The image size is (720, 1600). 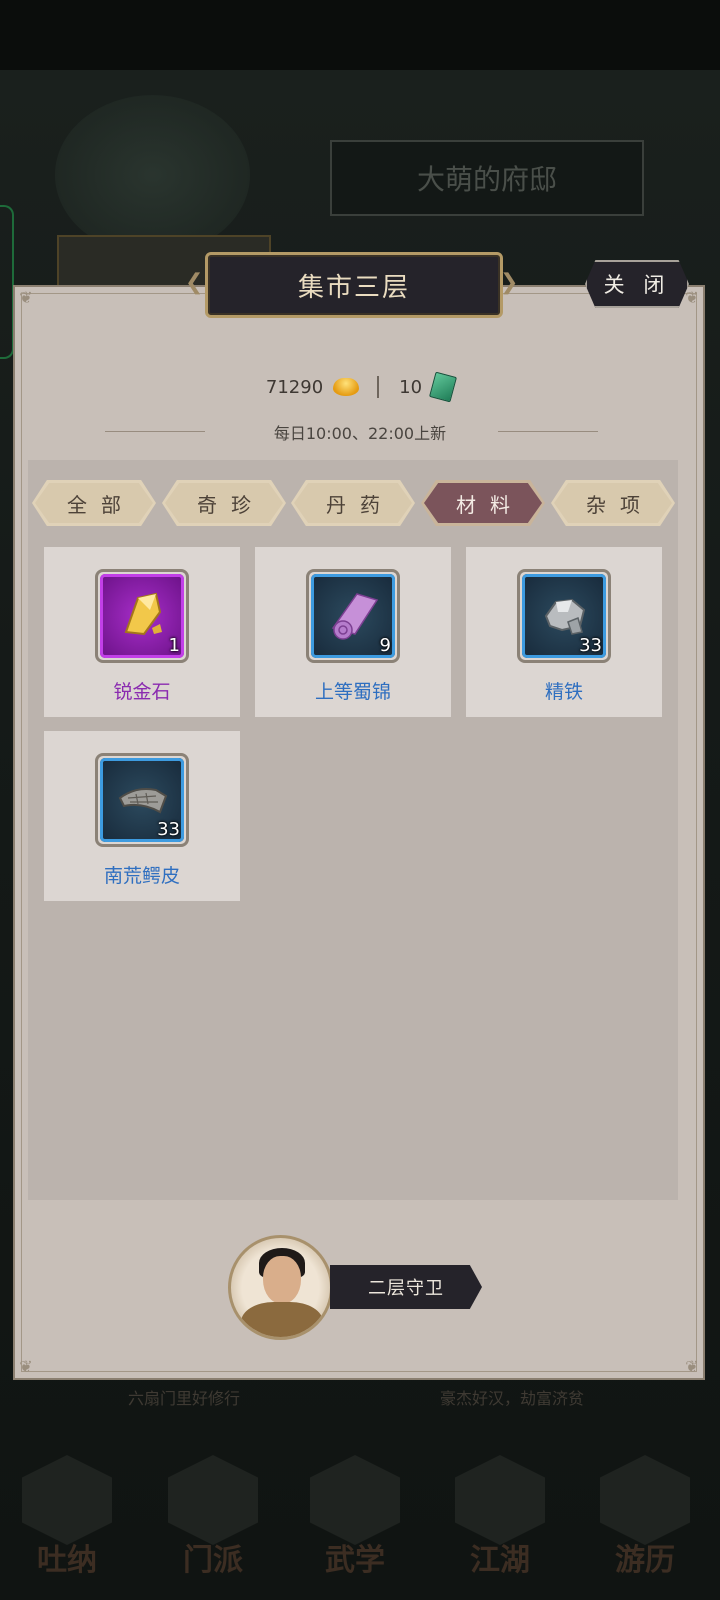 I want to click on guard-label: 二层守卫, so click(x=406, y=1288).